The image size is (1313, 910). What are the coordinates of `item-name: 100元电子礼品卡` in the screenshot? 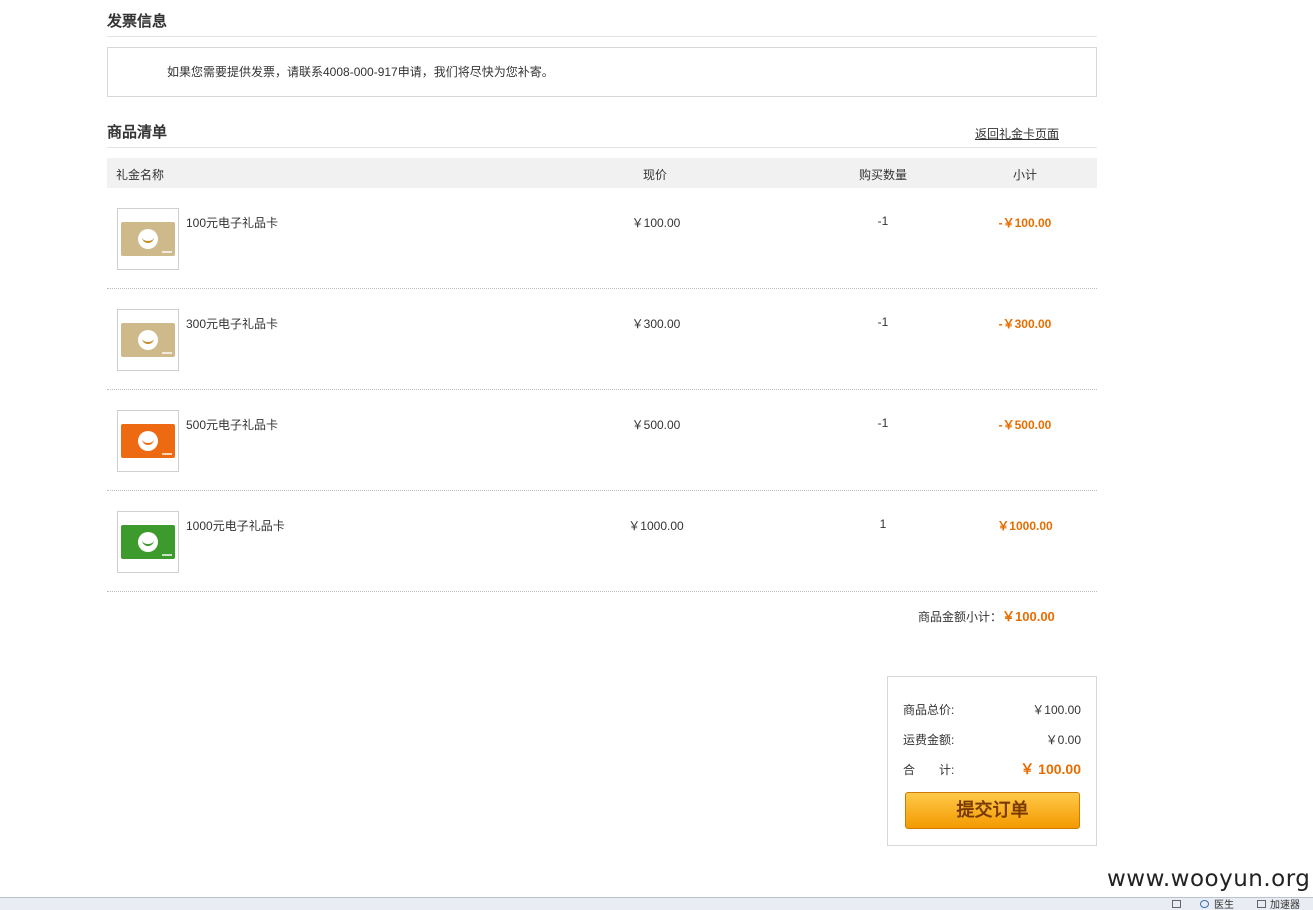 It's located at (232, 222).